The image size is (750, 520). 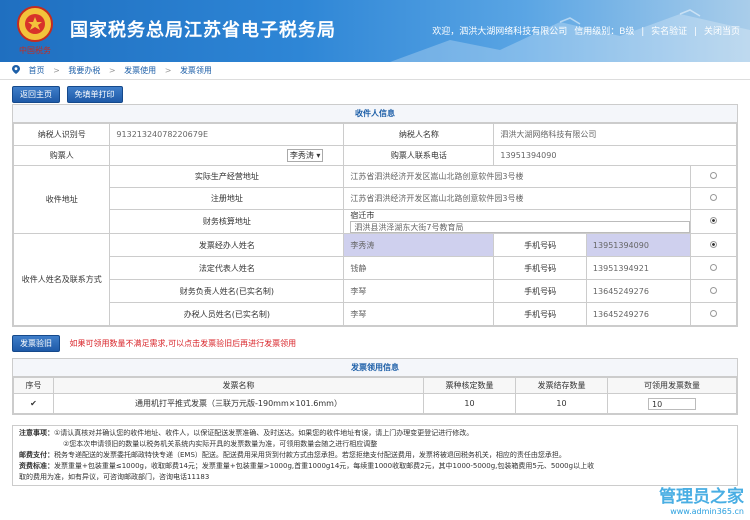 I want to click on note-5: 取的费用为准，如有异议，可咨询邮政部门，咨询电话11183, so click(x=114, y=477).